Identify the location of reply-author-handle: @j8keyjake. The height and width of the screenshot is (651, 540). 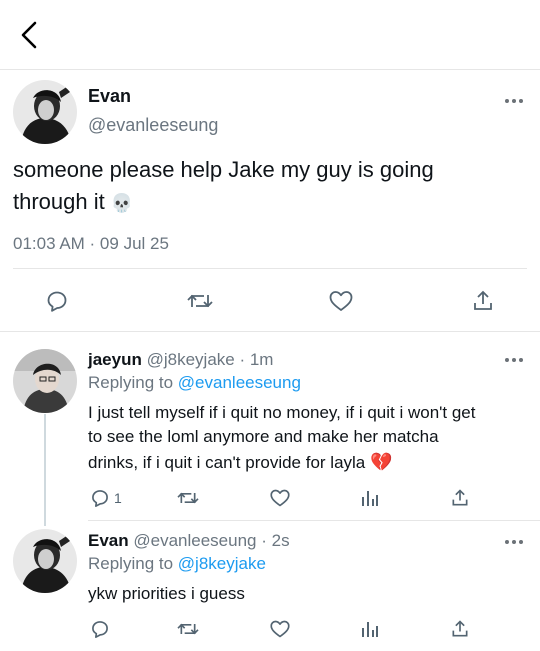
(191, 359).